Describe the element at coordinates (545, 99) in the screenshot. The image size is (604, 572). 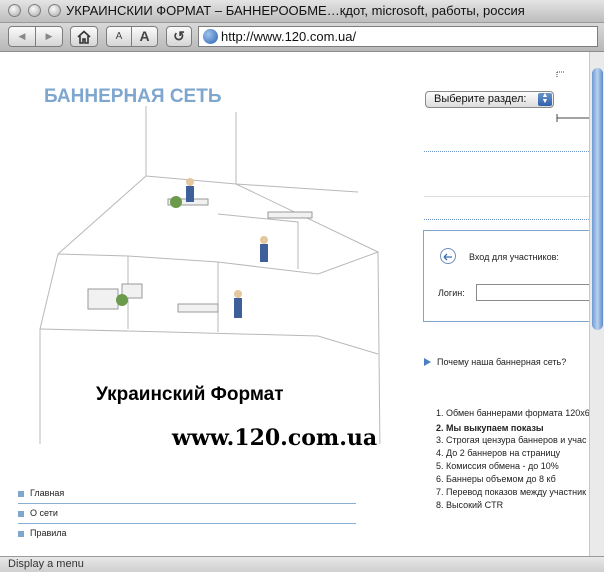
I see `select-arrows-icon: ▲ ▼` at that location.